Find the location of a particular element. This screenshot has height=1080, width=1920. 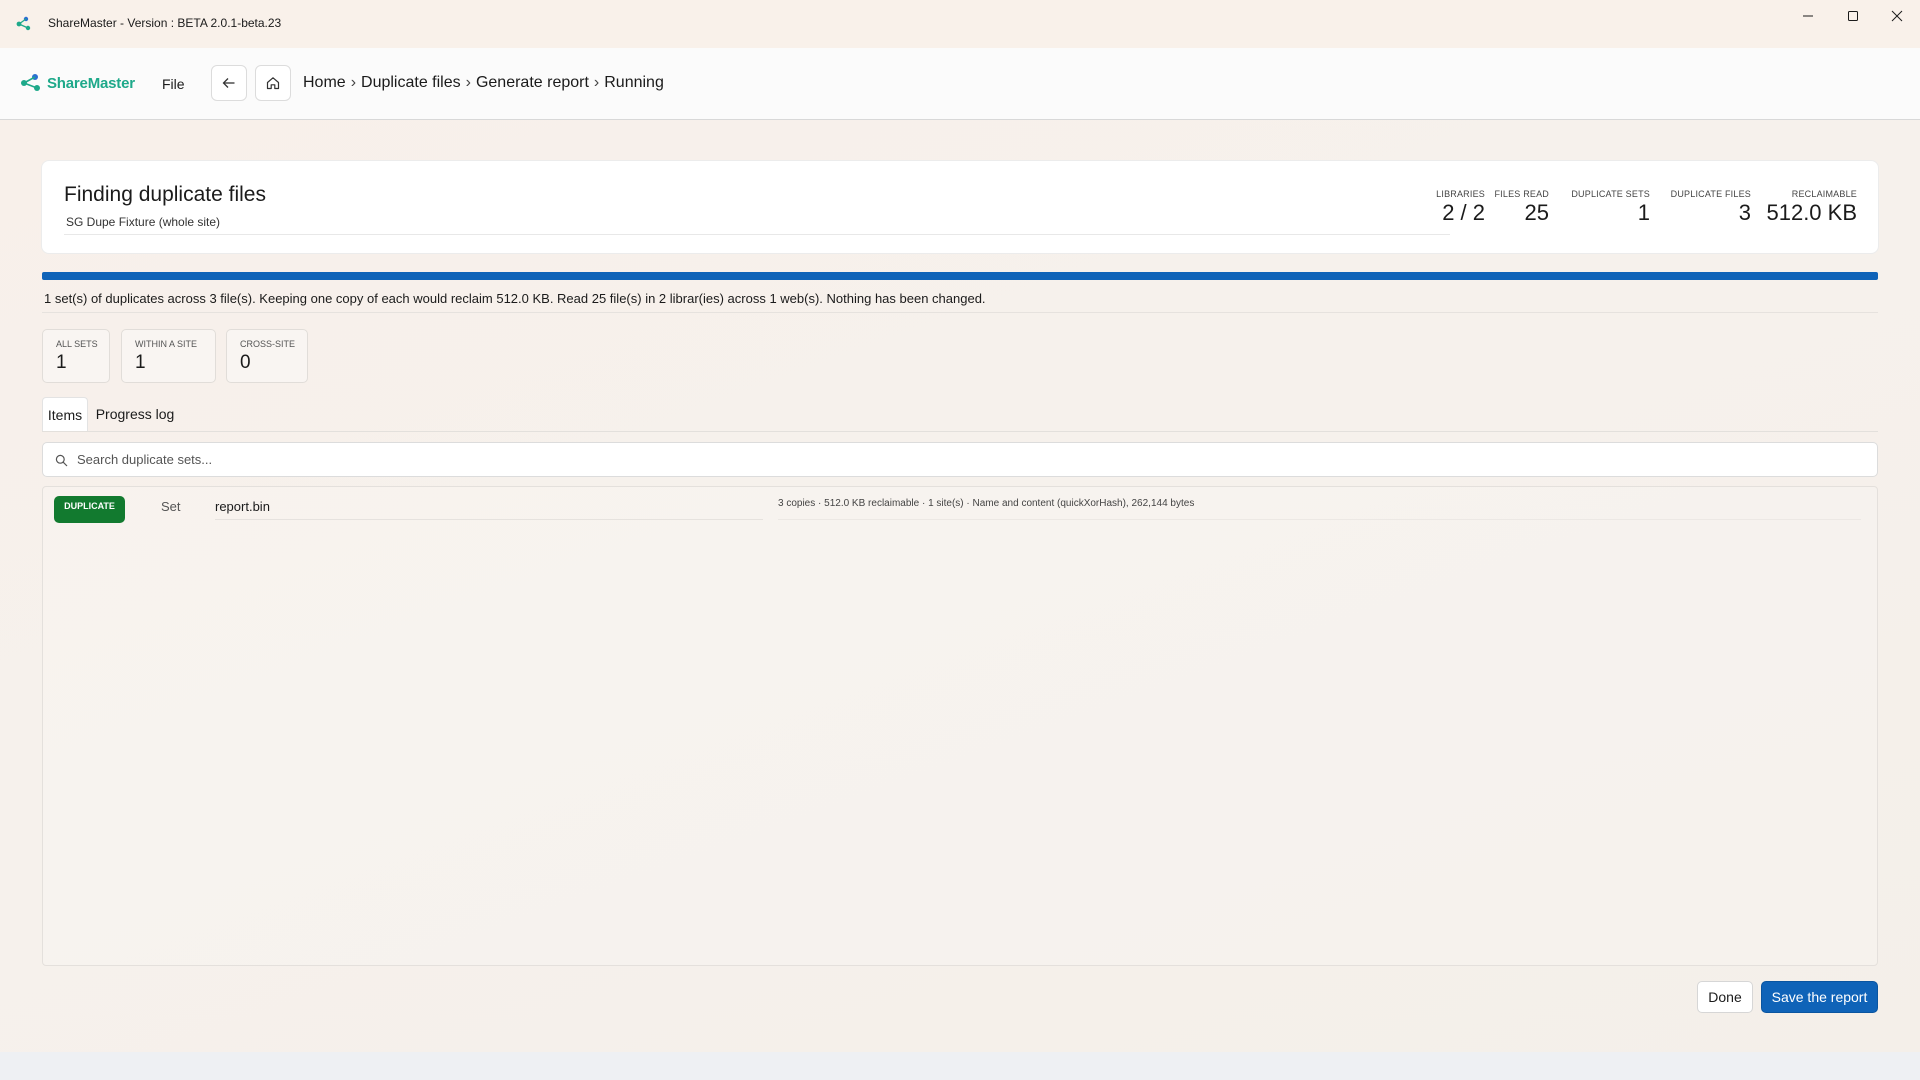

maximize-button is located at coordinates (1853, 16).